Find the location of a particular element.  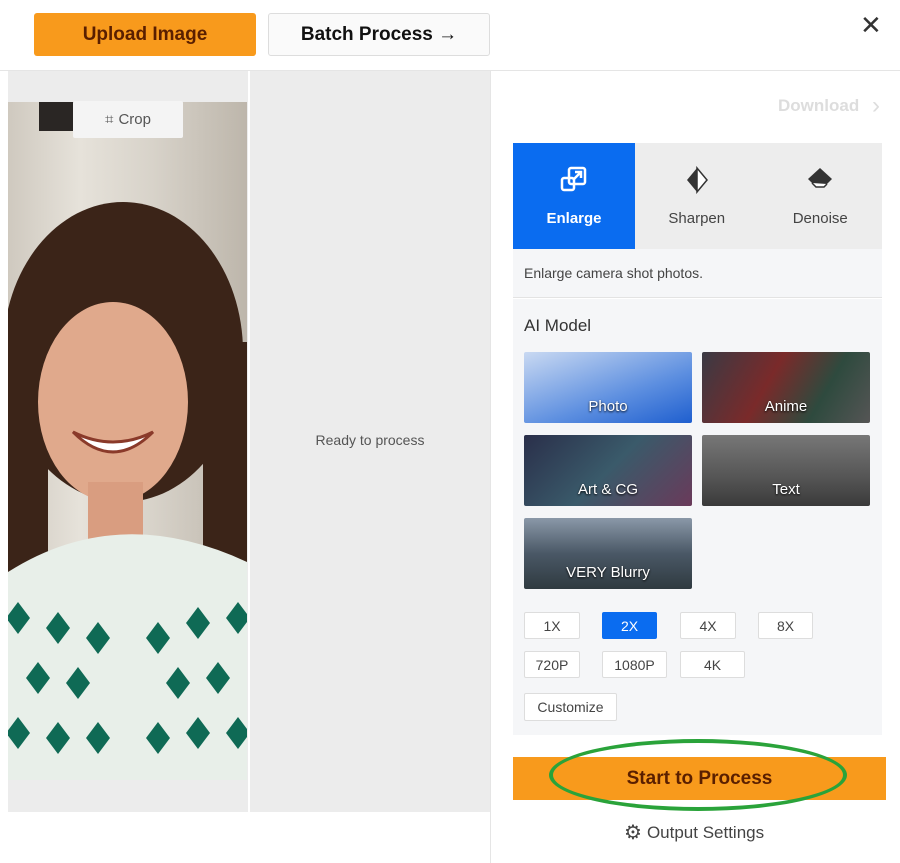

model-anime: Anime is located at coordinates (786, 387).